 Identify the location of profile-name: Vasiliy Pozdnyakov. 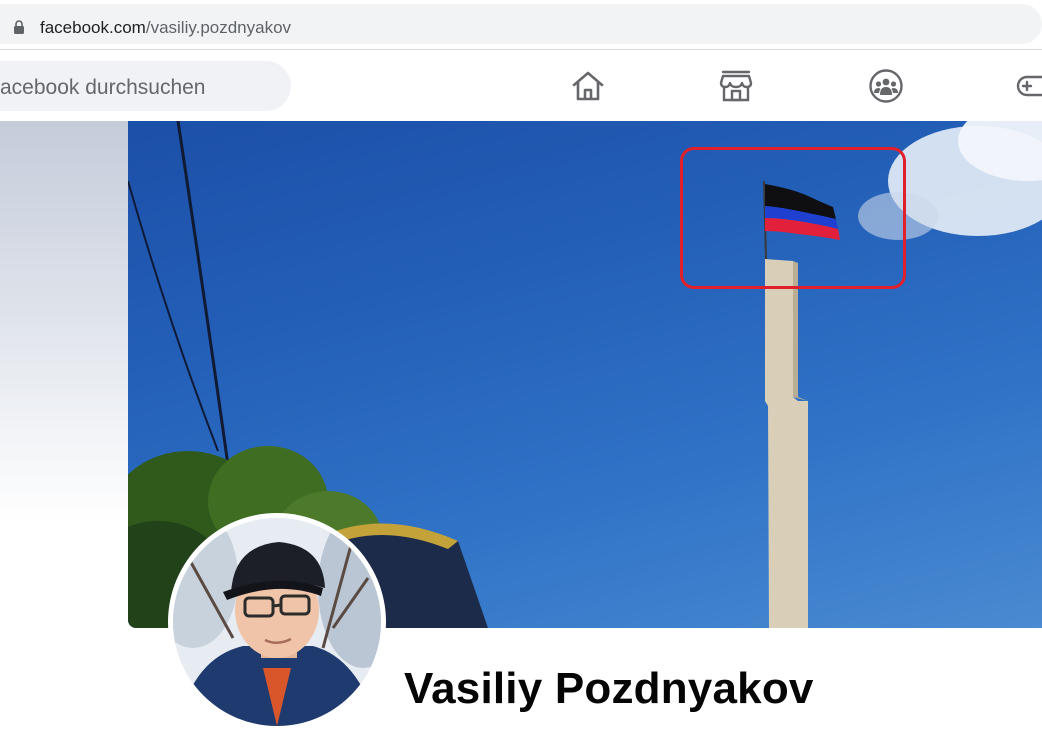
(609, 688).